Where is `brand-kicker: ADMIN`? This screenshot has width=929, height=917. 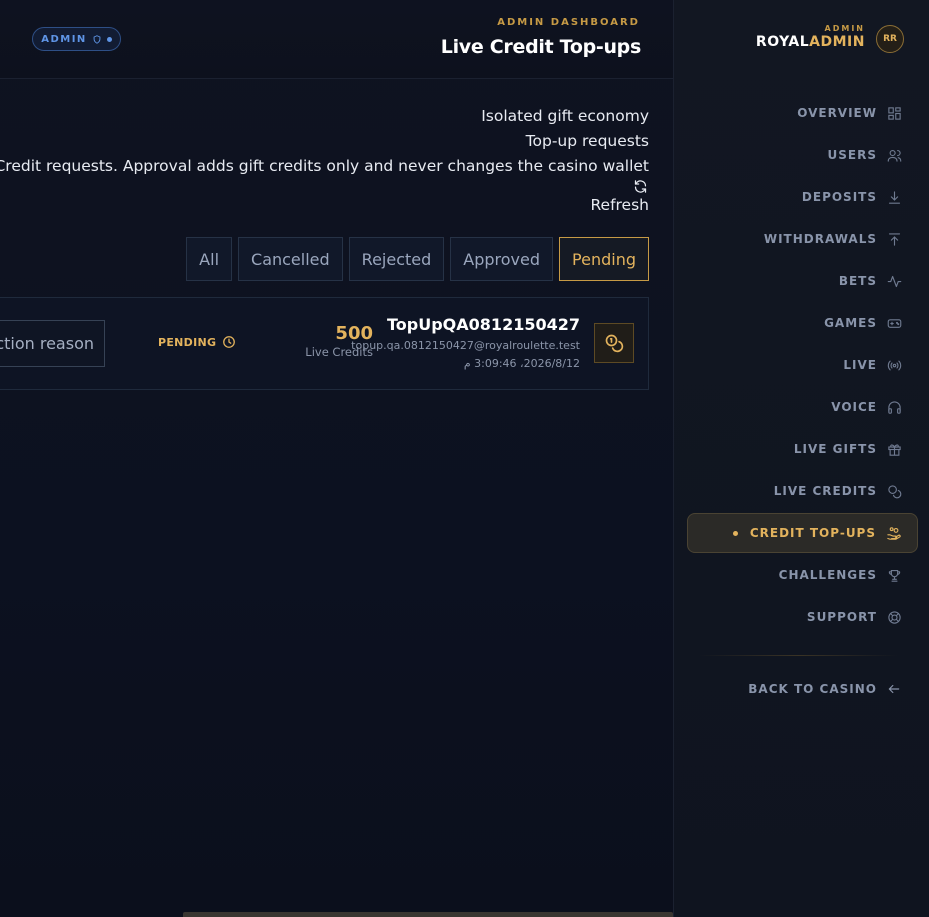
brand-kicker: ADMIN is located at coordinates (844, 28).